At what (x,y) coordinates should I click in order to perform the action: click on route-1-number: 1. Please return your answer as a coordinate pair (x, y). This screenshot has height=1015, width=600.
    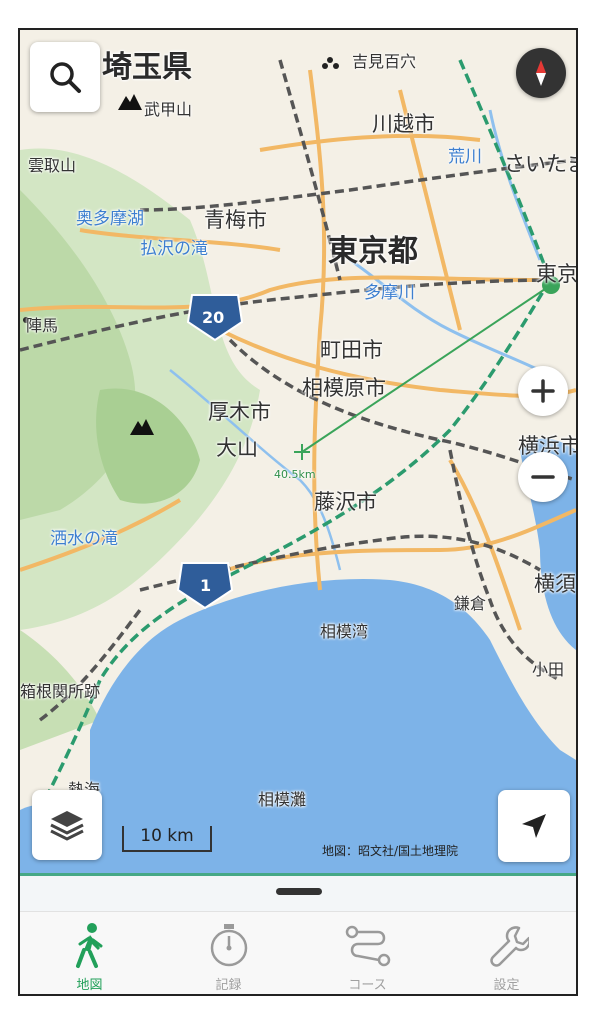
    Looking at the image, I should click on (206, 585).